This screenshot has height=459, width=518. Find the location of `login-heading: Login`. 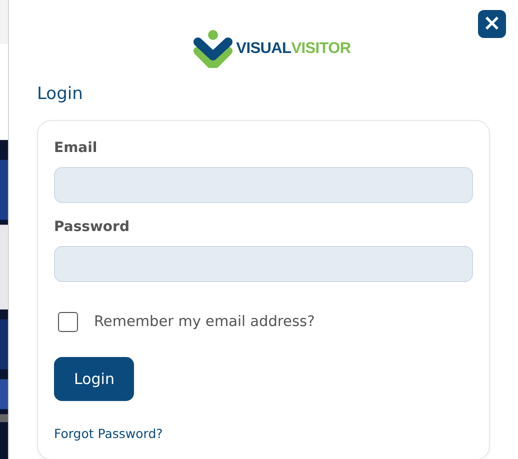

login-heading: Login is located at coordinates (60, 94).